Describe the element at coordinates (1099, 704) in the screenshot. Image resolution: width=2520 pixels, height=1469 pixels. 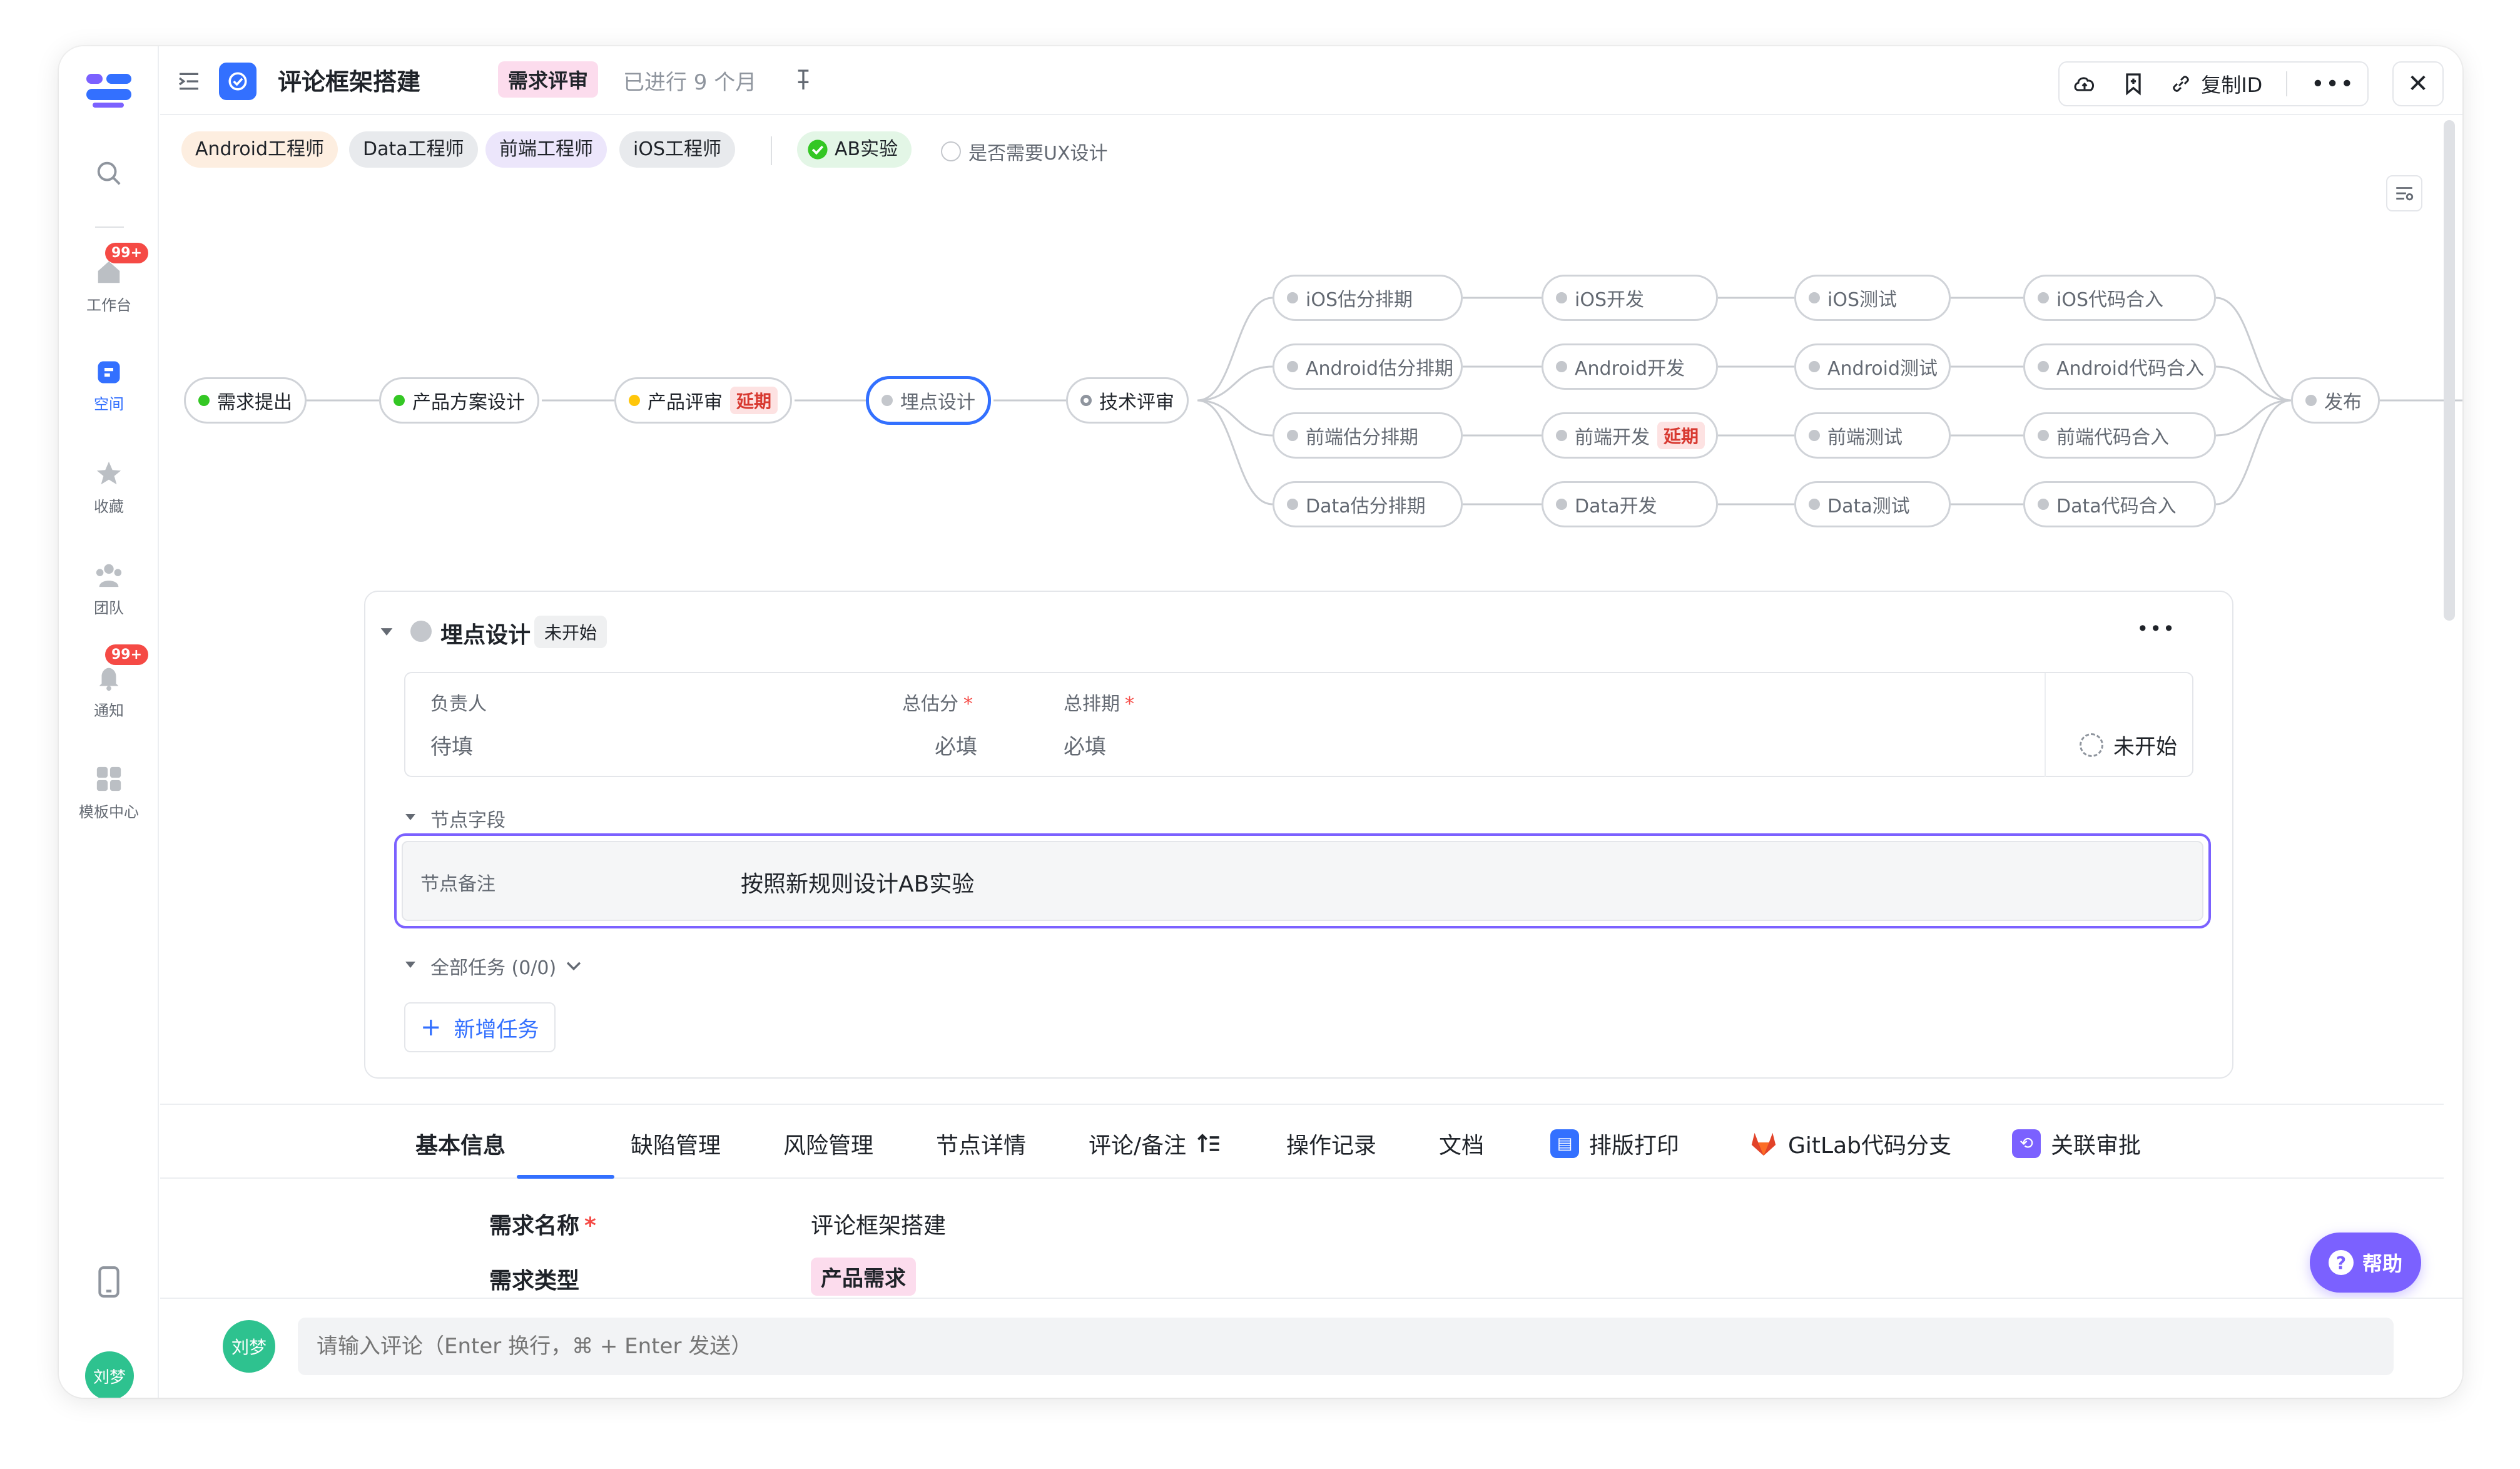
I see `schedule-label: 总排期 *` at that location.